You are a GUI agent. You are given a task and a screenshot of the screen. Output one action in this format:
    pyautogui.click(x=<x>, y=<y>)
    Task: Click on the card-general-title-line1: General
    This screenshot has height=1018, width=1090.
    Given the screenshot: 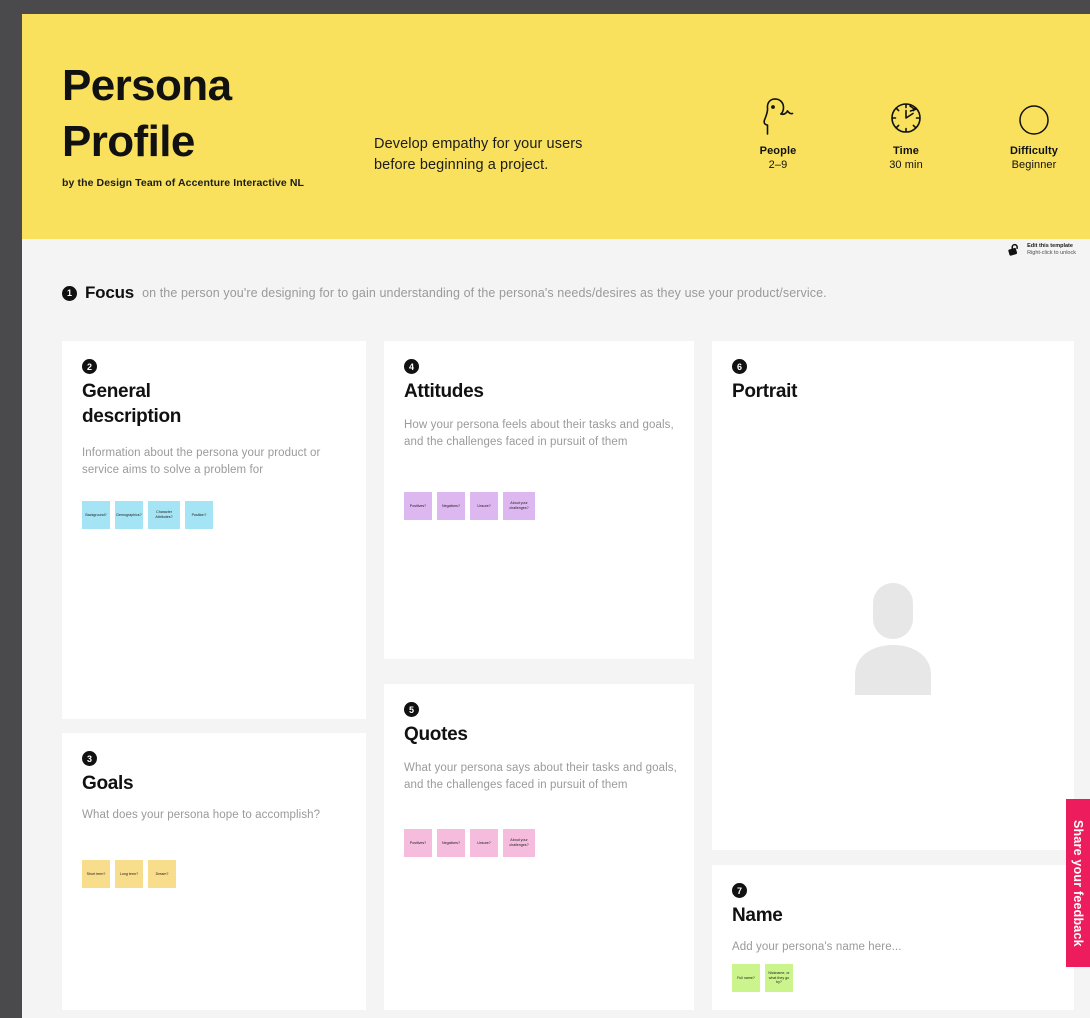 What is the action you would take?
    pyautogui.click(x=116, y=391)
    